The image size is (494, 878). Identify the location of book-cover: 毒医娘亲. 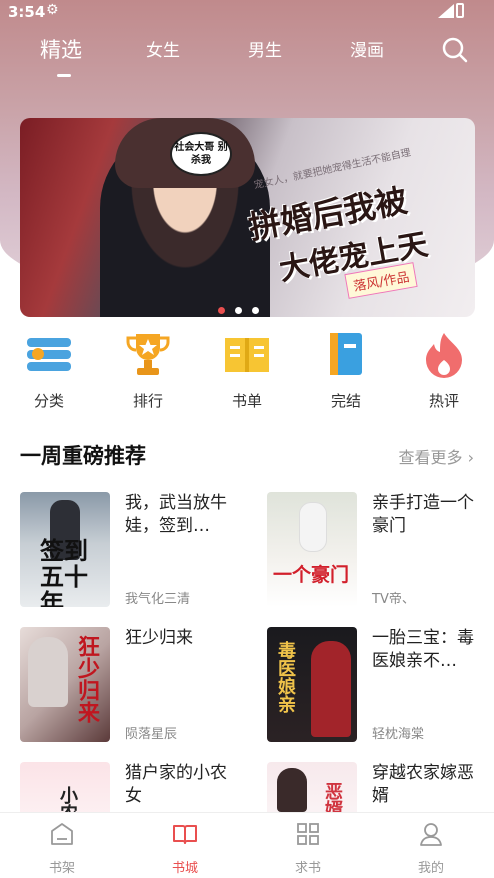
(312, 684).